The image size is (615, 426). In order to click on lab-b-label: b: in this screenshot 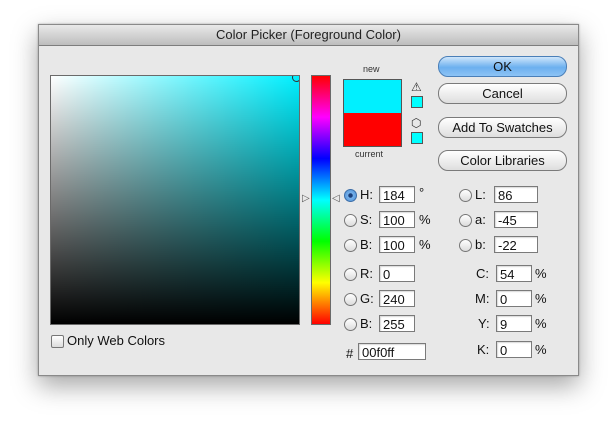, I will do `click(480, 244)`.